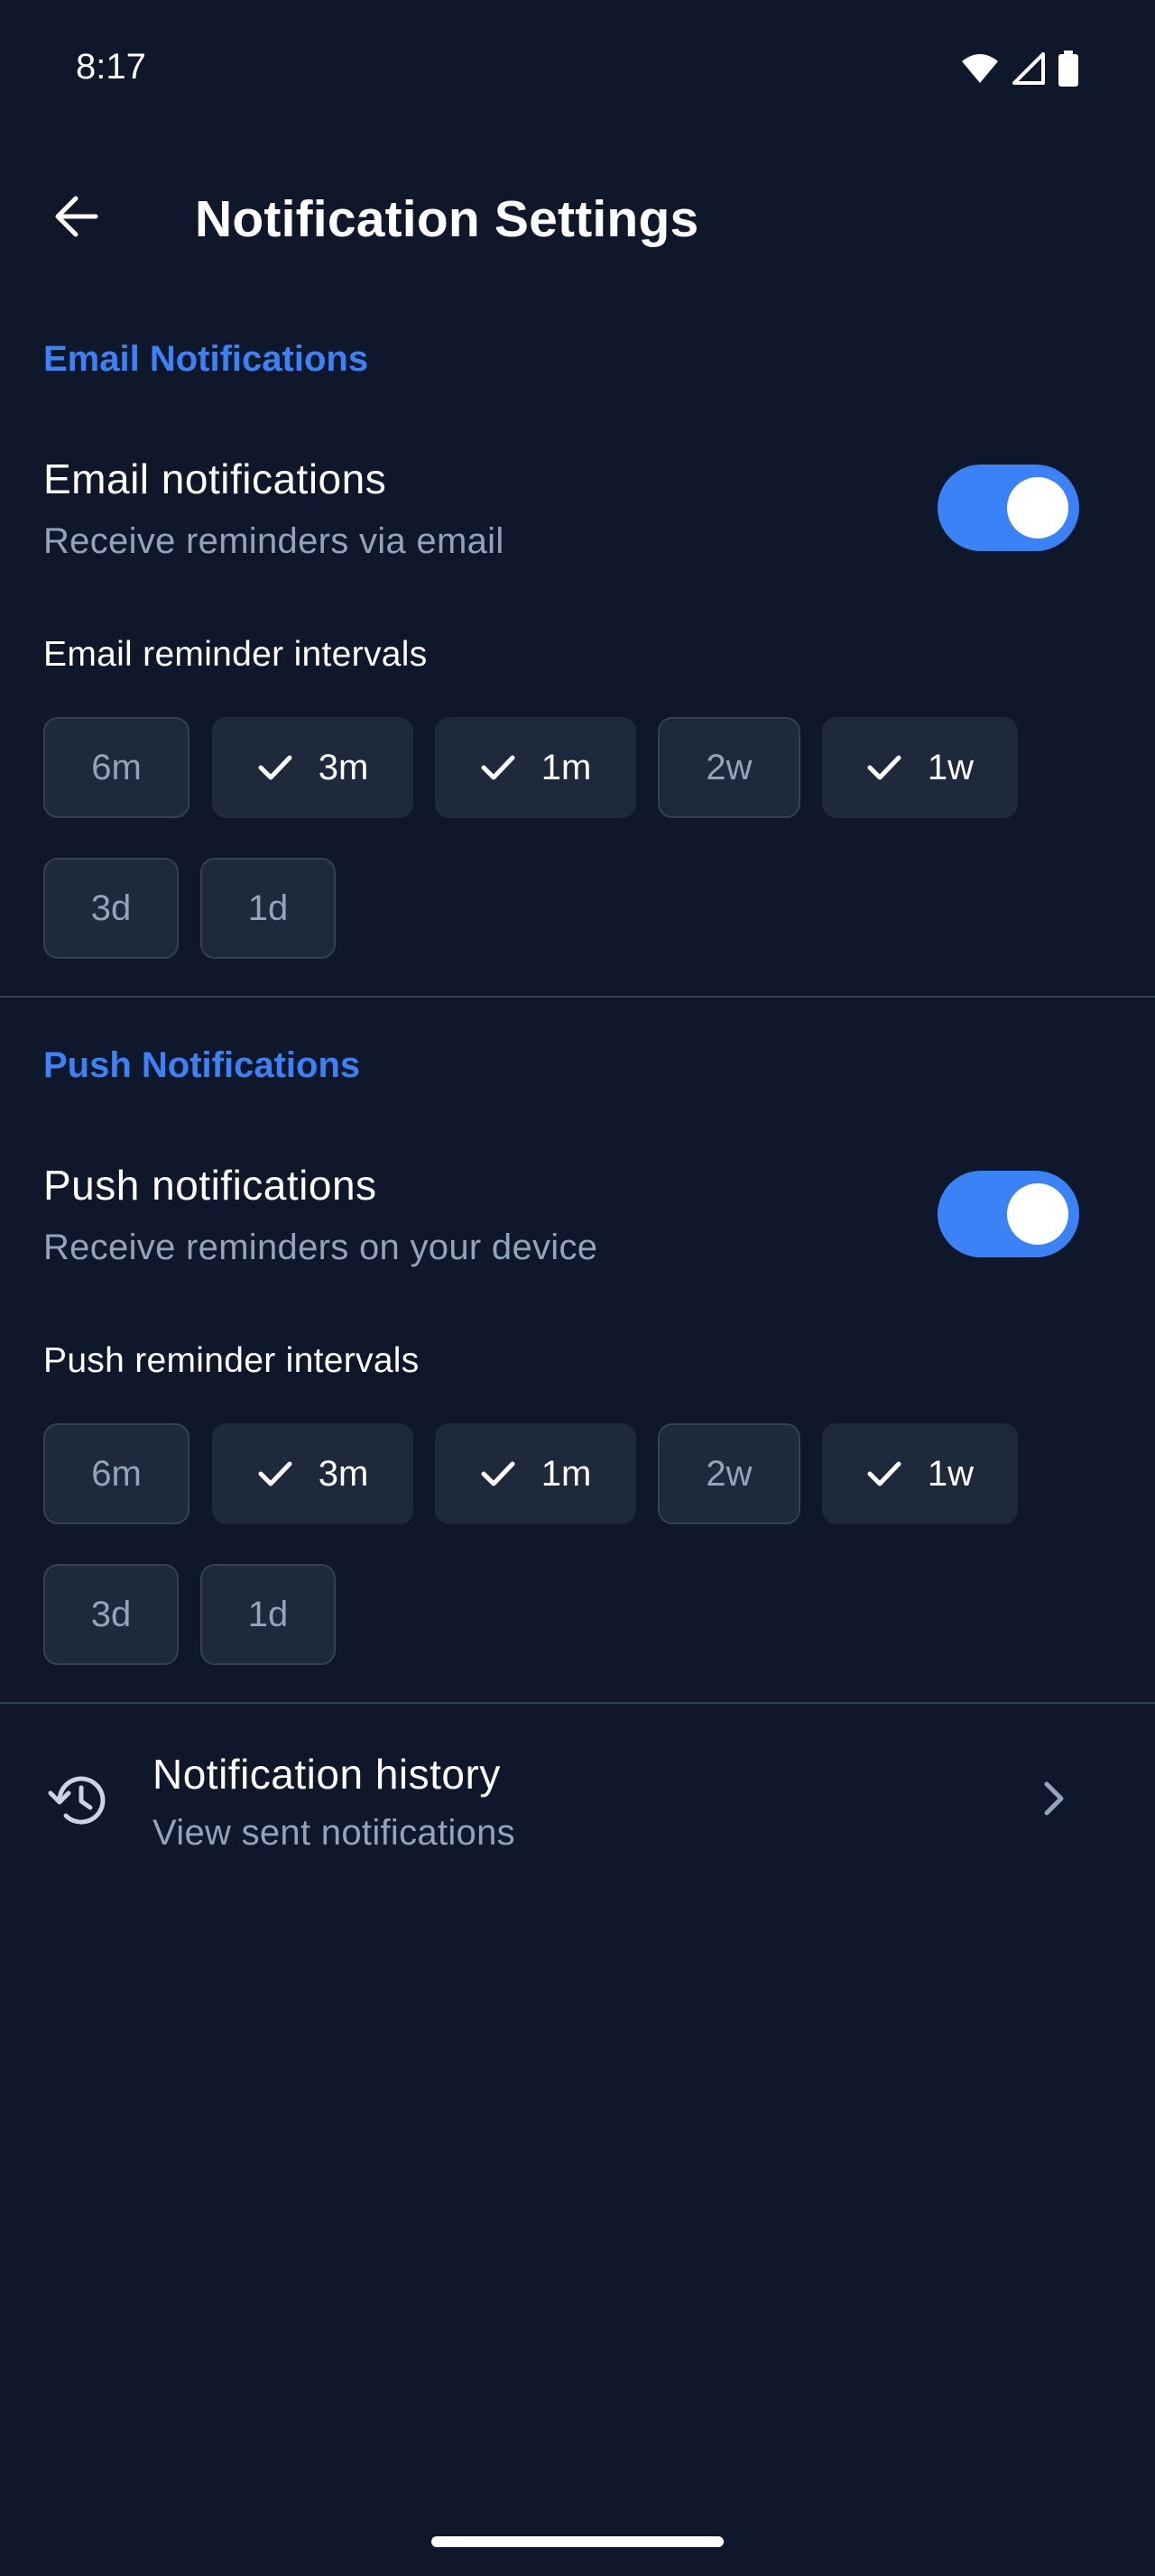 This screenshot has height=2576, width=1155. I want to click on email-notifications-title: Email notifications, so click(215, 478).